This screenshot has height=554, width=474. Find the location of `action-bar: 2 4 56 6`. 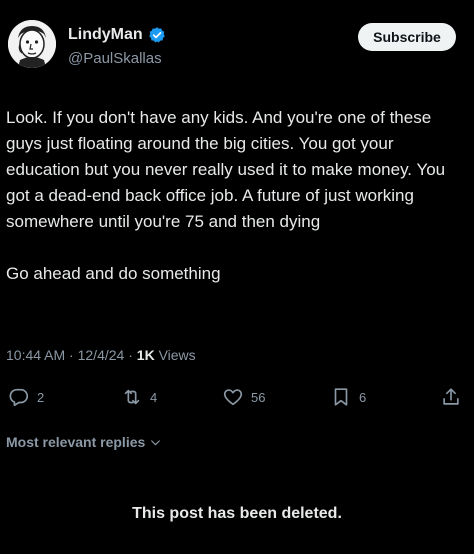

action-bar: 2 4 56 6 is located at coordinates (237, 398).